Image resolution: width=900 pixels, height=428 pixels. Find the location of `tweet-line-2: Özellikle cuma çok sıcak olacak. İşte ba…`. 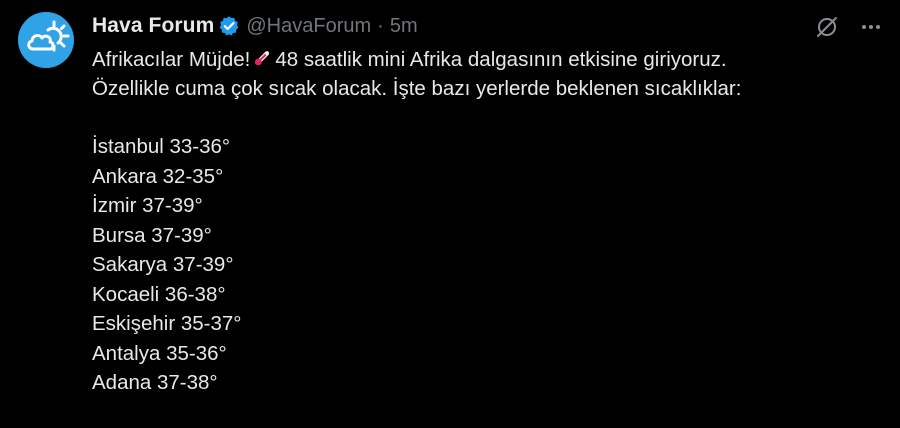

tweet-line-2: Özellikle cuma çok sıcak olacak. İşte ba… is located at coordinates (417, 88).